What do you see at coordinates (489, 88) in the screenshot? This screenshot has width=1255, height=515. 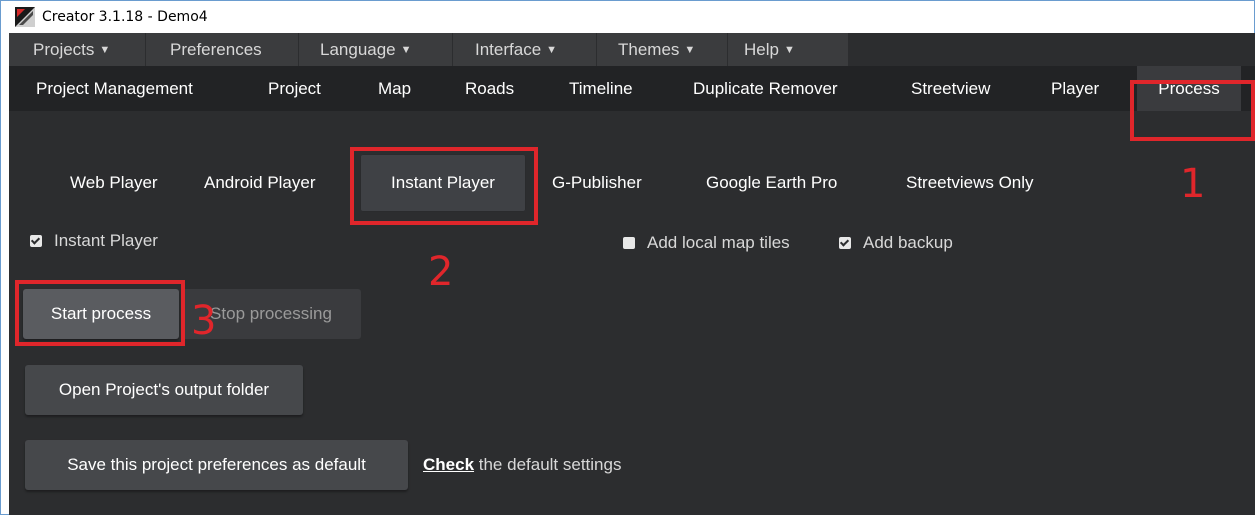 I see `tab-roads: Roads` at bounding box center [489, 88].